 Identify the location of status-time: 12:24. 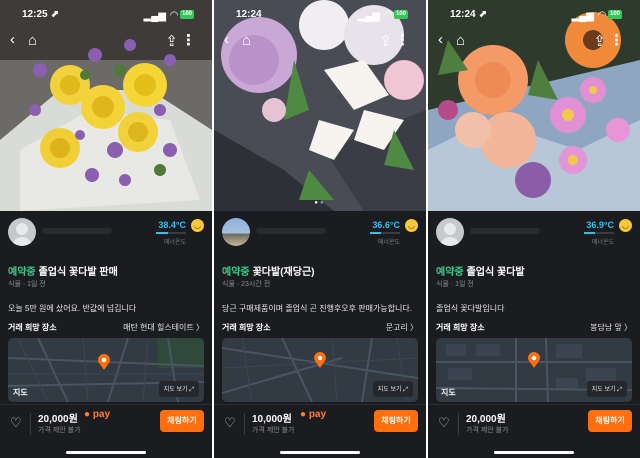
(249, 14).